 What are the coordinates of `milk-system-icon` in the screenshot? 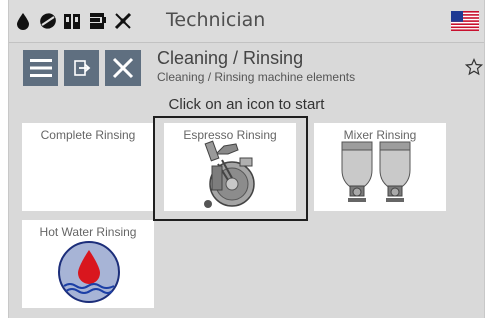 It's located at (98, 21).